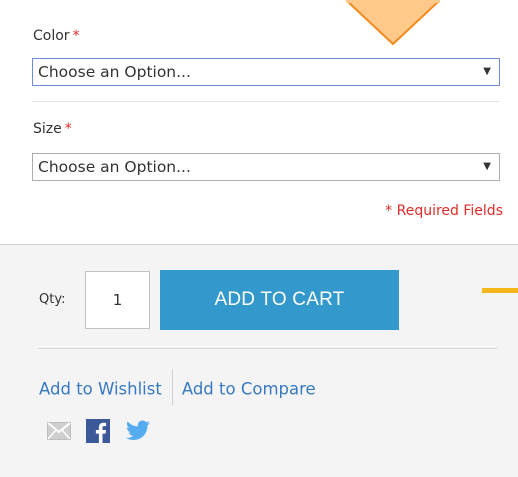 This screenshot has height=477, width=518. I want to click on color-label: Color *, so click(56, 36).